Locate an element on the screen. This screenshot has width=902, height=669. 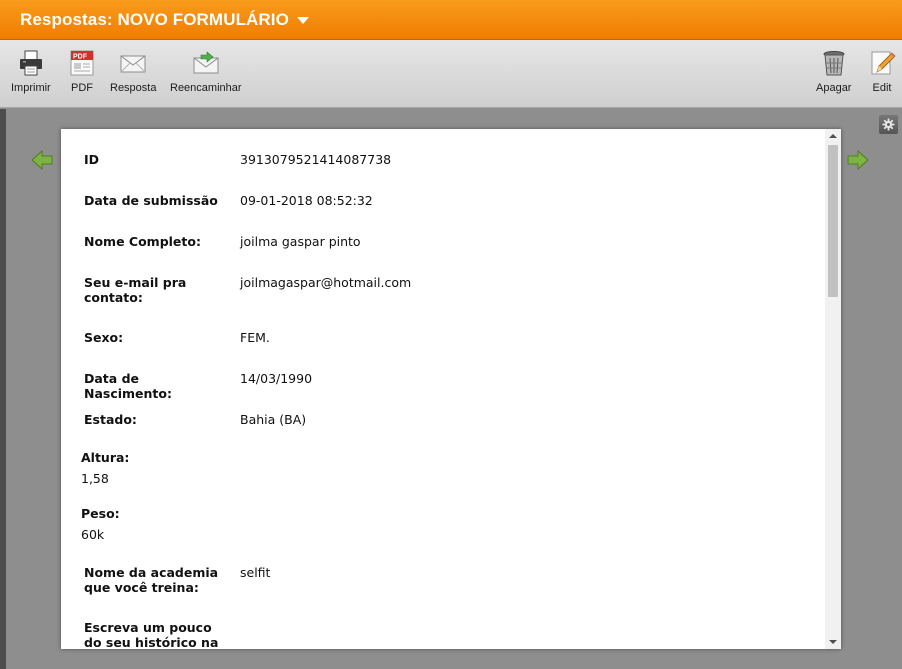
field-value: FEM. is located at coordinates (255, 337).